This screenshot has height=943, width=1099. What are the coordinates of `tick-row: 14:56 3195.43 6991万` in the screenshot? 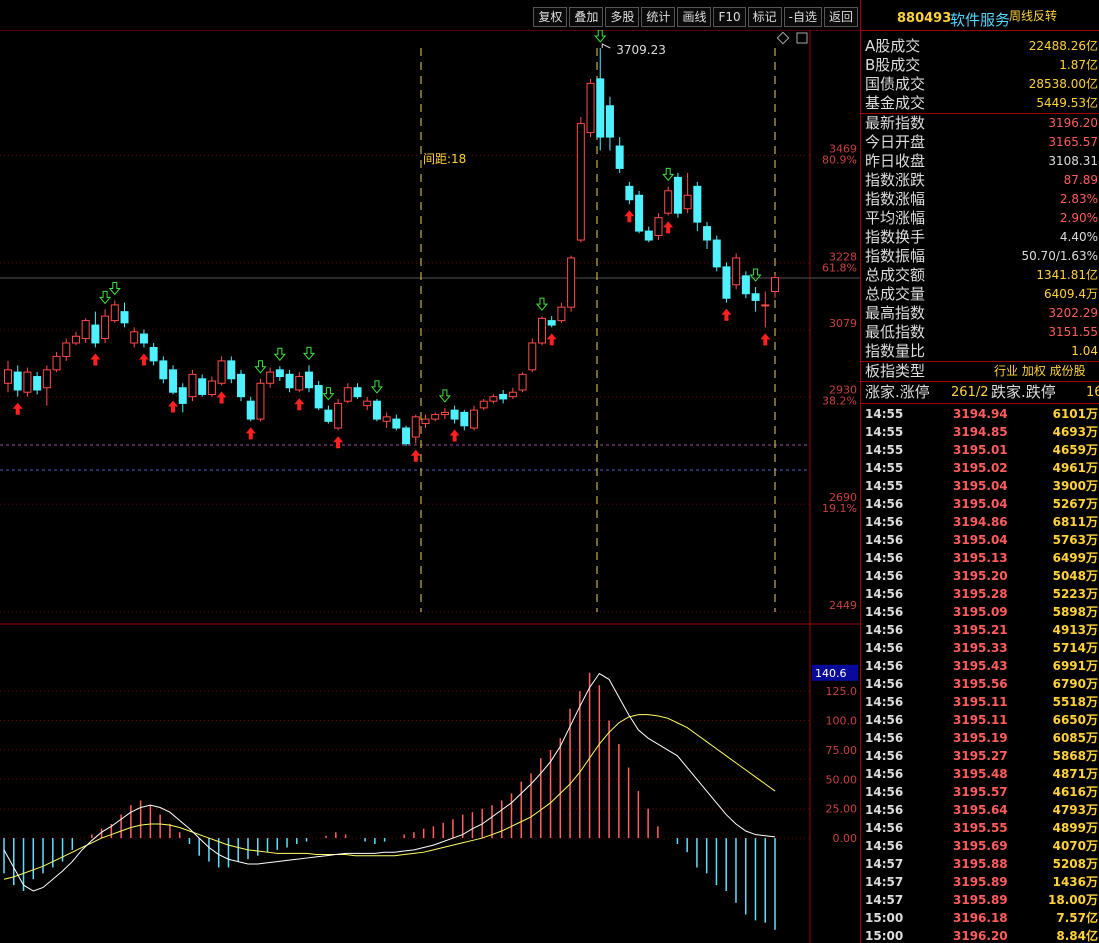 It's located at (980, 666).